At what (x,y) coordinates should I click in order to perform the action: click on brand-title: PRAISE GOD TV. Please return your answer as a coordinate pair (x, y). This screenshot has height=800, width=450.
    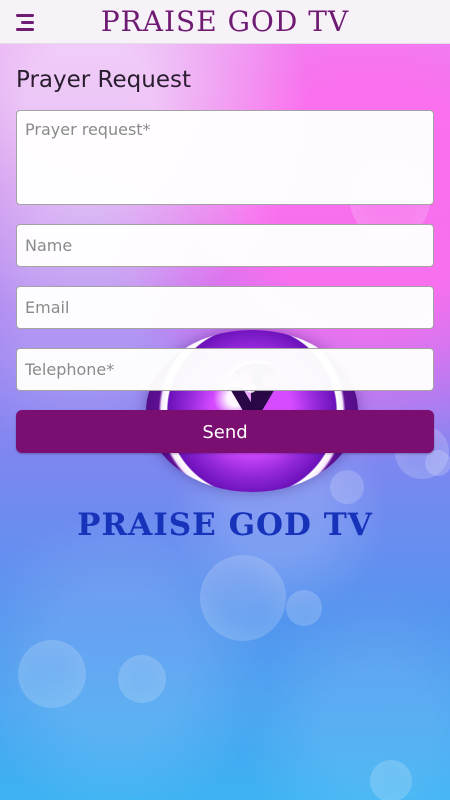
    Looking at the image, I should click on (225, 525).